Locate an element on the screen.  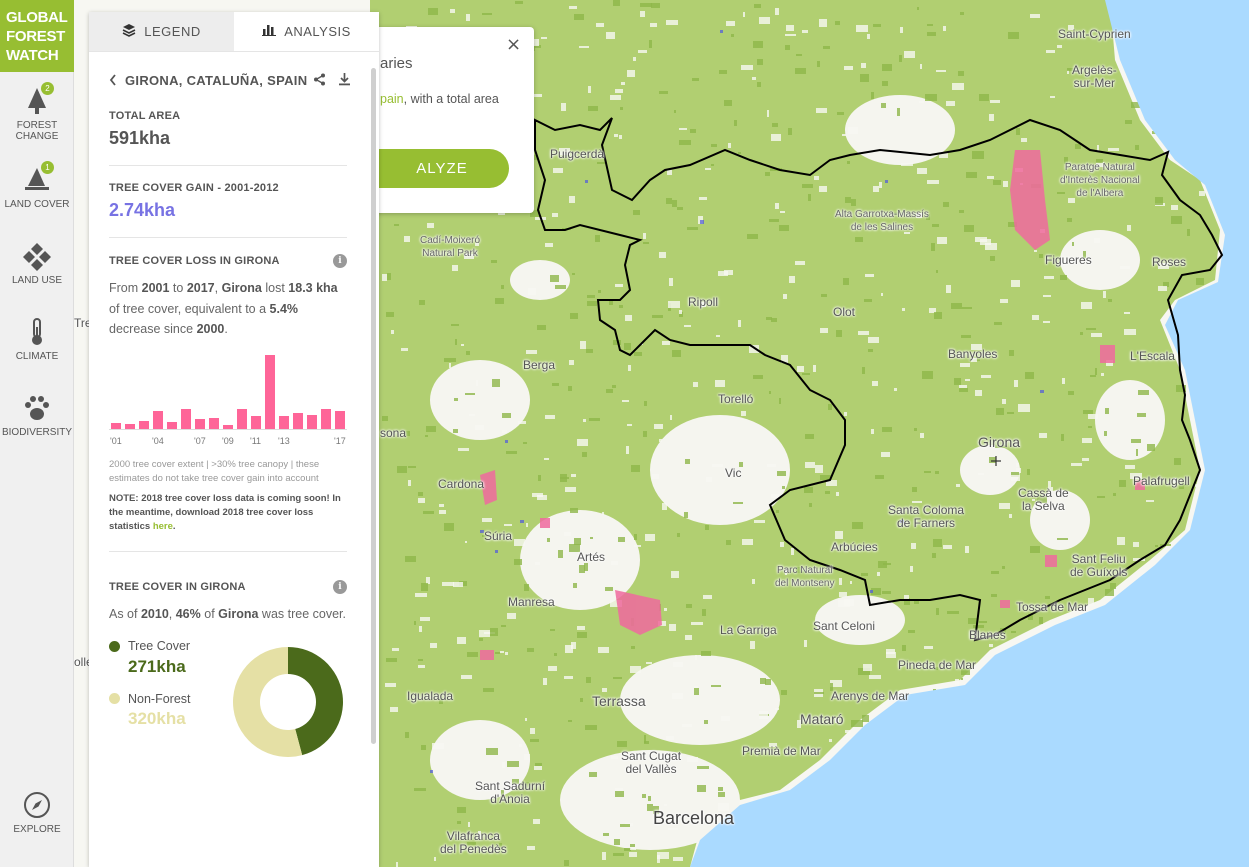
non-forest-swatch is located at coordinates (114, 699).